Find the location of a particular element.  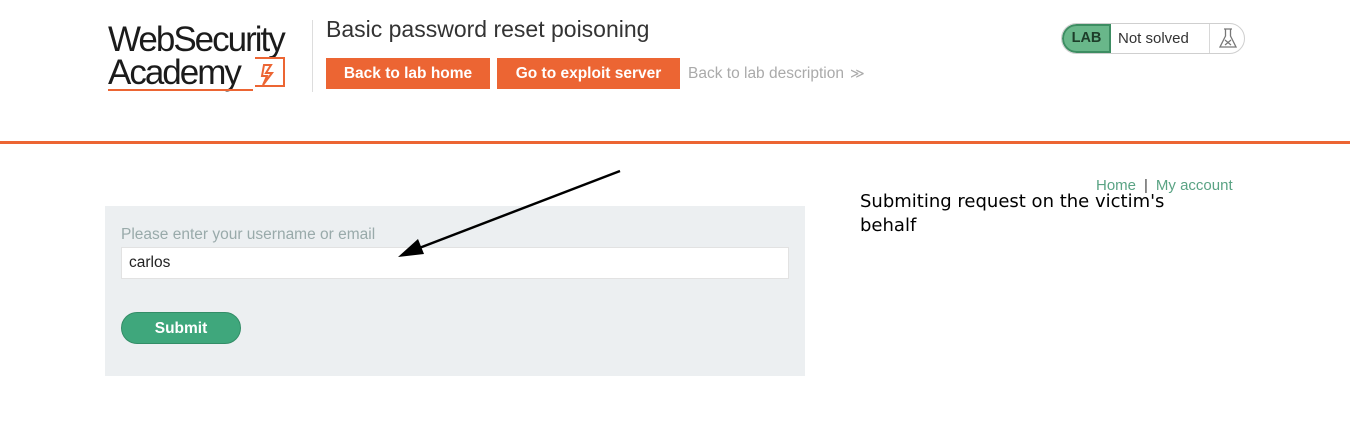

header-divider is located at coordinates (312, 56).